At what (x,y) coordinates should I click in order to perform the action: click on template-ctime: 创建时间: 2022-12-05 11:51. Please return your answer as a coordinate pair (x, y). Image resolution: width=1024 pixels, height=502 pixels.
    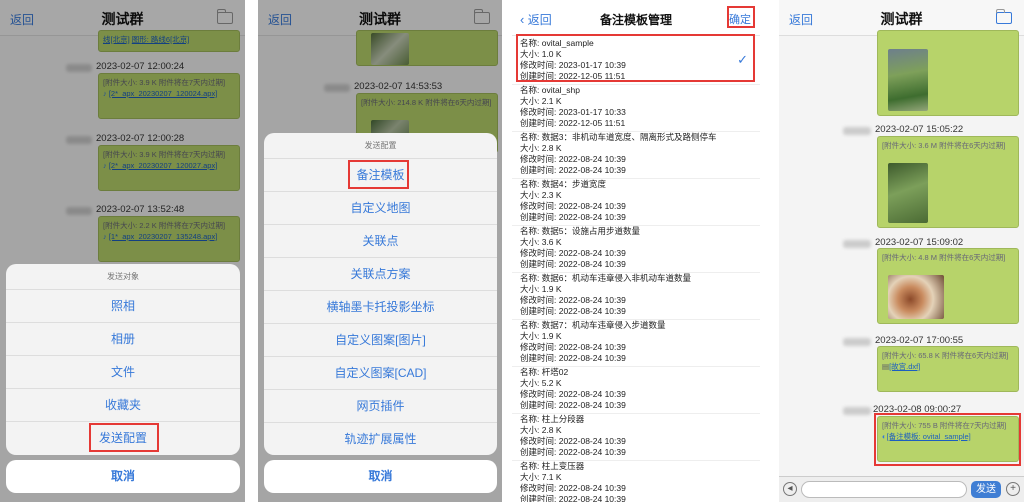
    Looking at the image, I should click on (573, 123).